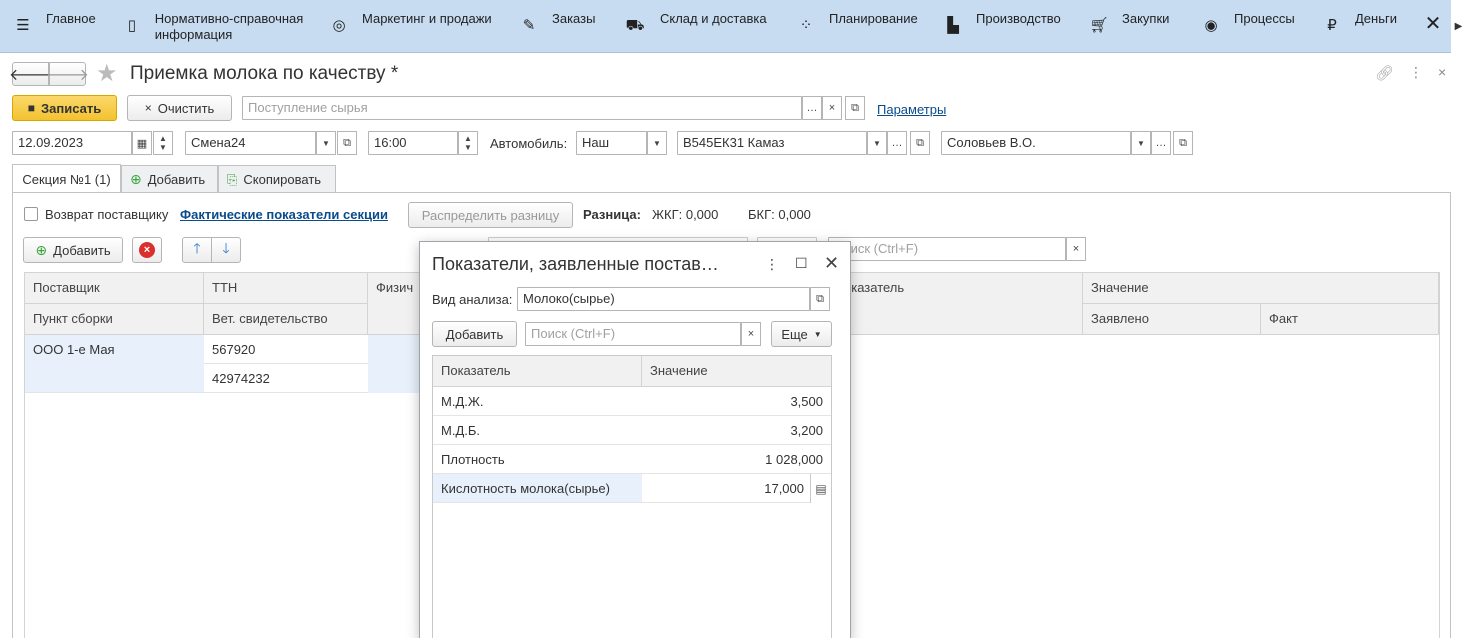 Image resolution: width=1466 pixels, height=638 pixels. What do you see at coordinates (831, 263) in the screenshot?
I see `close-dialog-icon: ✕` at bounding box center [831, 263].